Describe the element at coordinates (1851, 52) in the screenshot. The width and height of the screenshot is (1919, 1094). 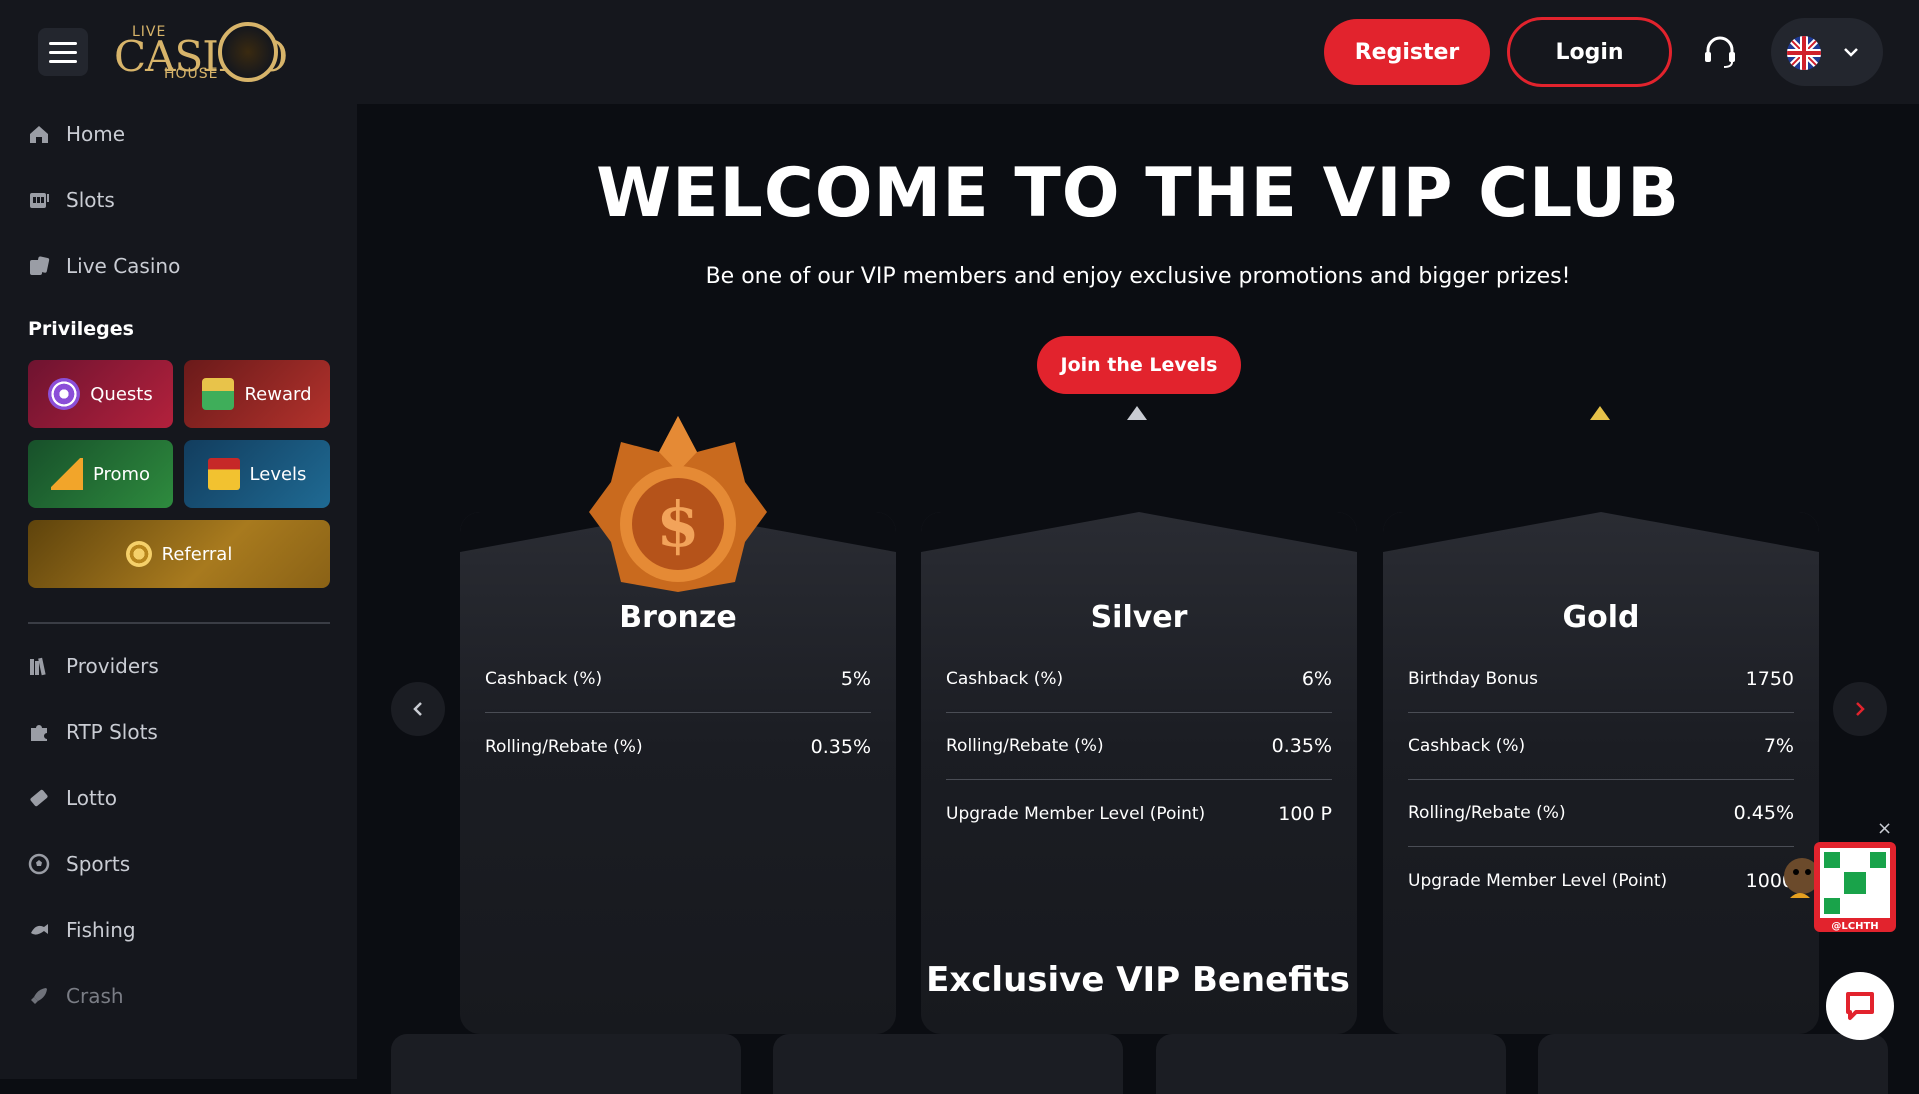
I see `chevron-down-icon` at that location.